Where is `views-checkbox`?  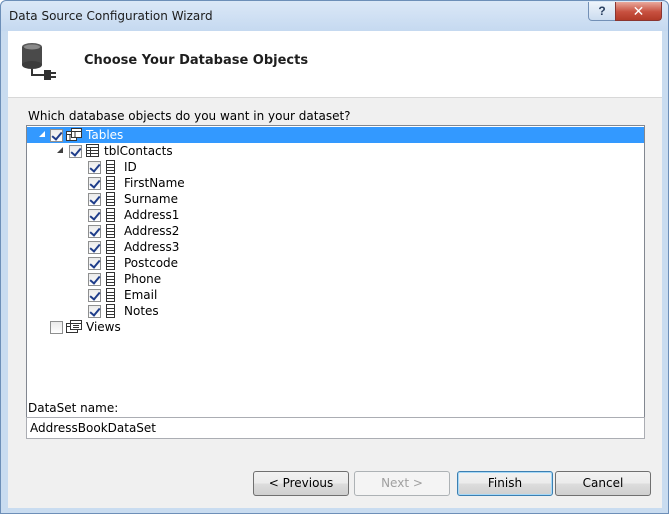 views-checkbox is located at coordinates (56, 327).